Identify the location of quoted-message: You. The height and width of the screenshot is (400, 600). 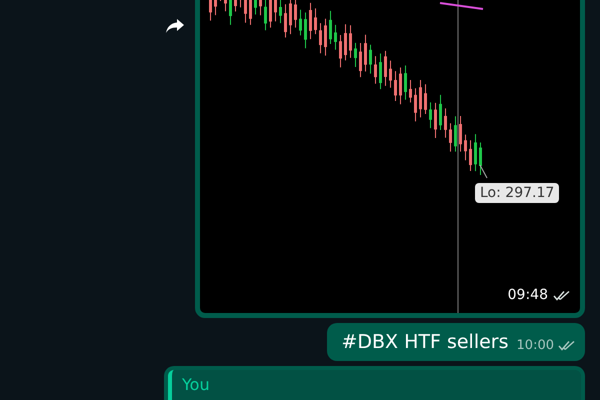
(374, 385).